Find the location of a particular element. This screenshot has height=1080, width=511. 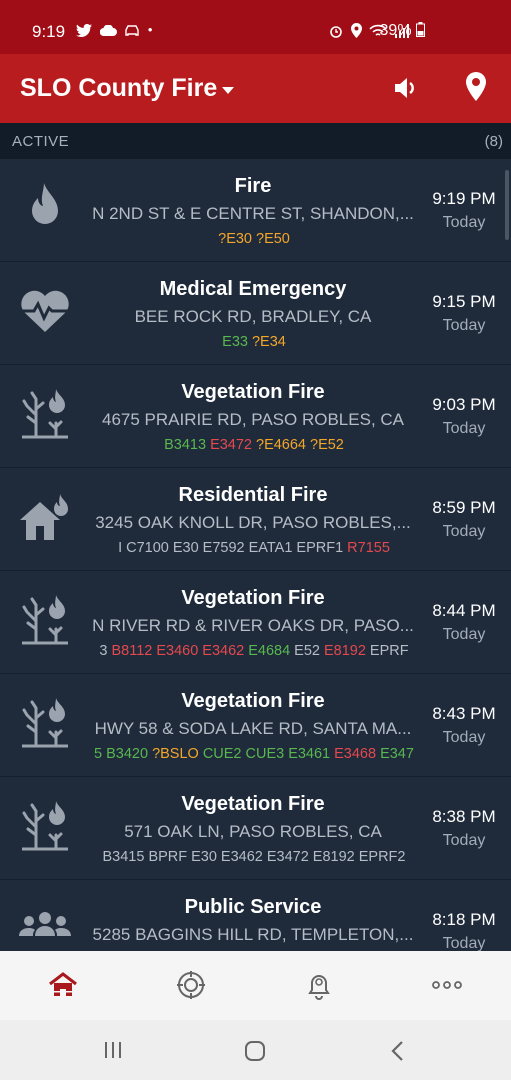

incident-time: 8:18 PM is located at coordinates (464, 919).